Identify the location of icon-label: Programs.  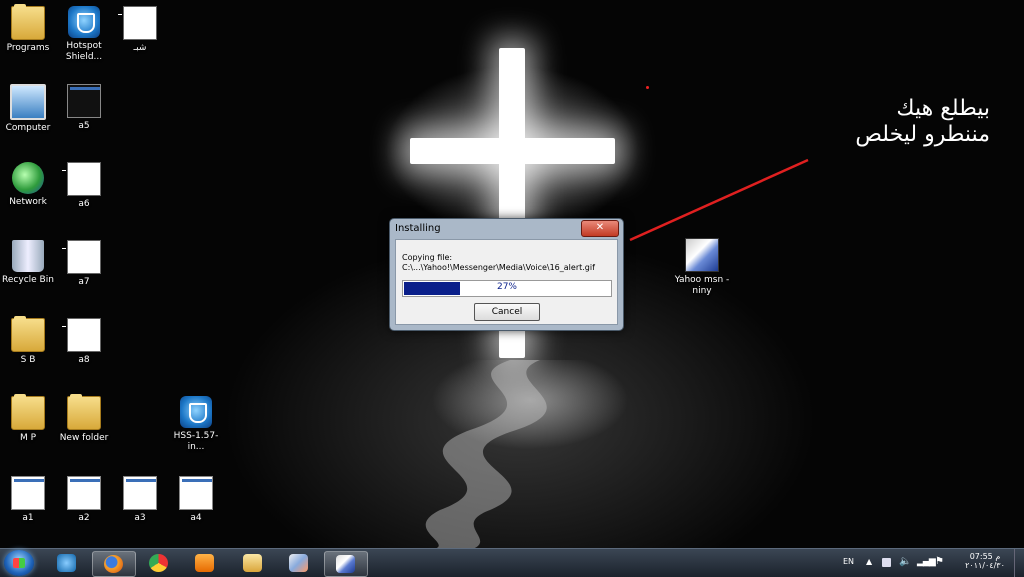
(28, 48).